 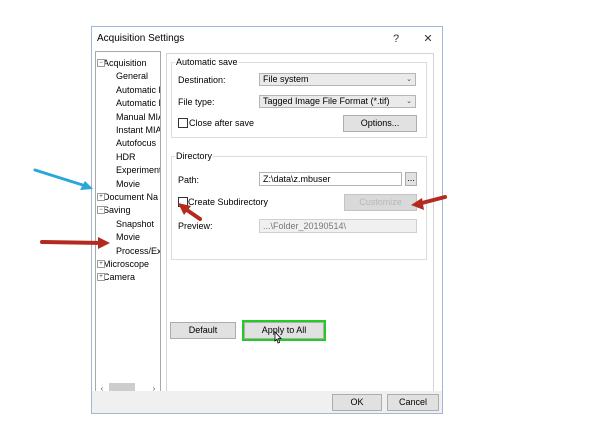 What do you see at coordinates (63, 179) in the screenshot?
I see `blue-arrow-icon` at bounding box center [63, 179].